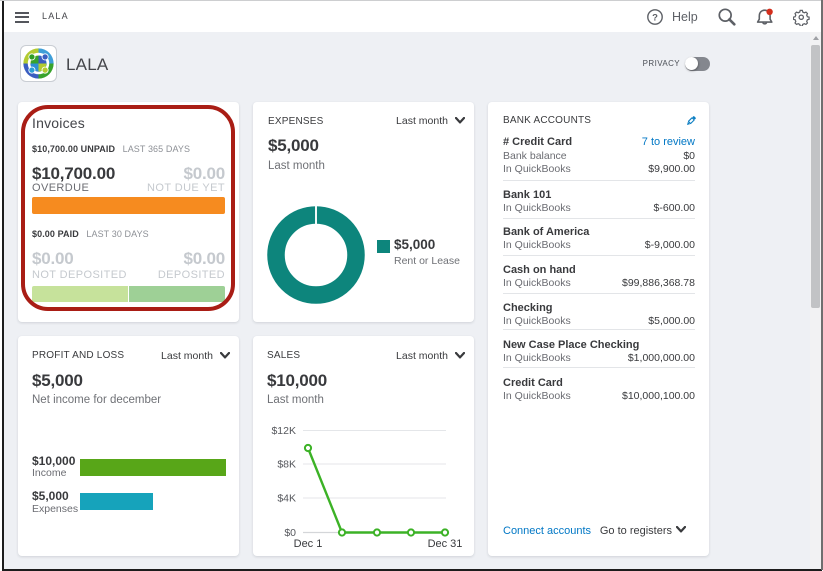 The image size is (823, 571). What do you see at coordinates (445, 543) in the screenshot?
I see `svg-text: Dec 31` at bounding box center [445, 543].